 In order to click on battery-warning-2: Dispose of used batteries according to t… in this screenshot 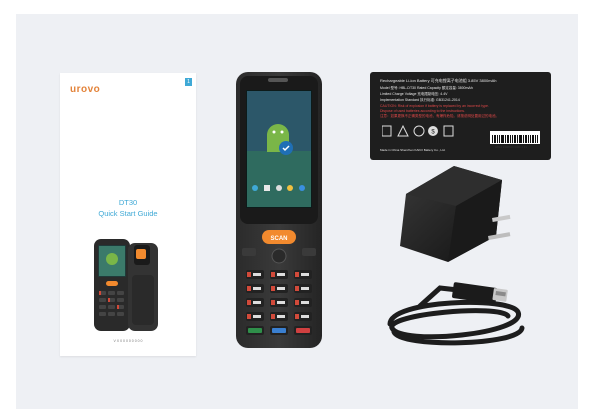, I will do `click(423, 111)`.